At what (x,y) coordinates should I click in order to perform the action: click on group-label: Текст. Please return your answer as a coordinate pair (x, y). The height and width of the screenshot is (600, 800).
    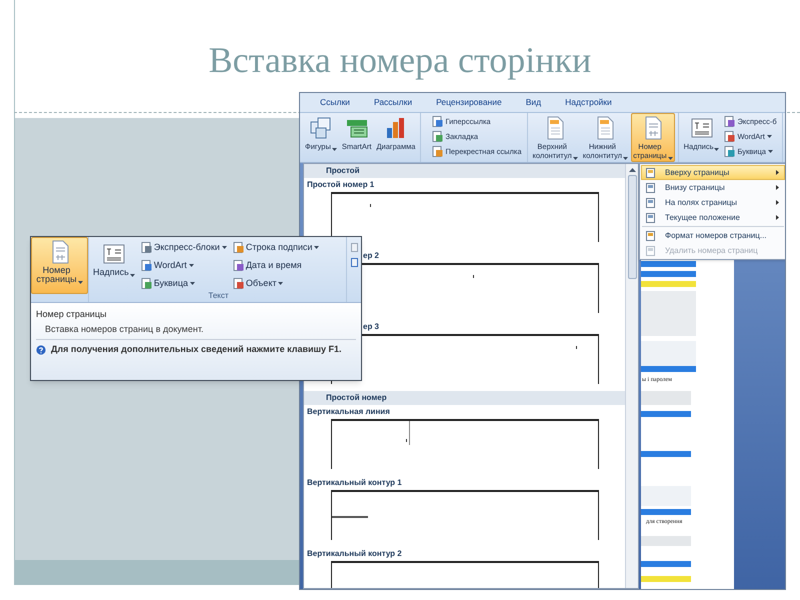
    Looking at the image, I should click on (218, 296).